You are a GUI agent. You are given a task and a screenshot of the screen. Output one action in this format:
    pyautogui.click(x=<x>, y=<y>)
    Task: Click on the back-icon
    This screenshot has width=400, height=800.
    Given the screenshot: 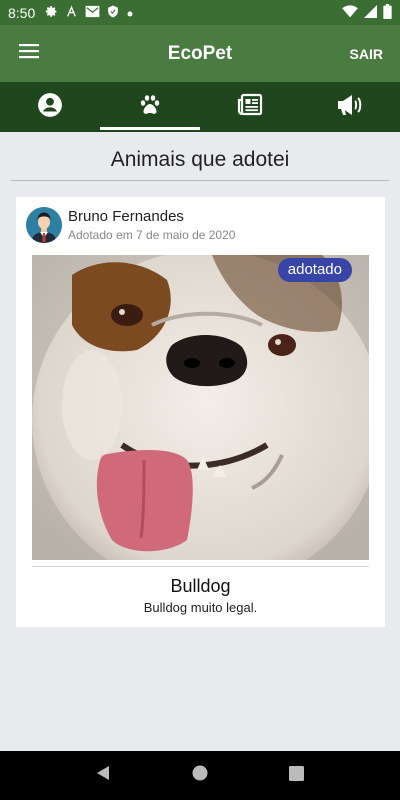 What is the action you would take?
    pyautogui.click(x=103, y=775)
    